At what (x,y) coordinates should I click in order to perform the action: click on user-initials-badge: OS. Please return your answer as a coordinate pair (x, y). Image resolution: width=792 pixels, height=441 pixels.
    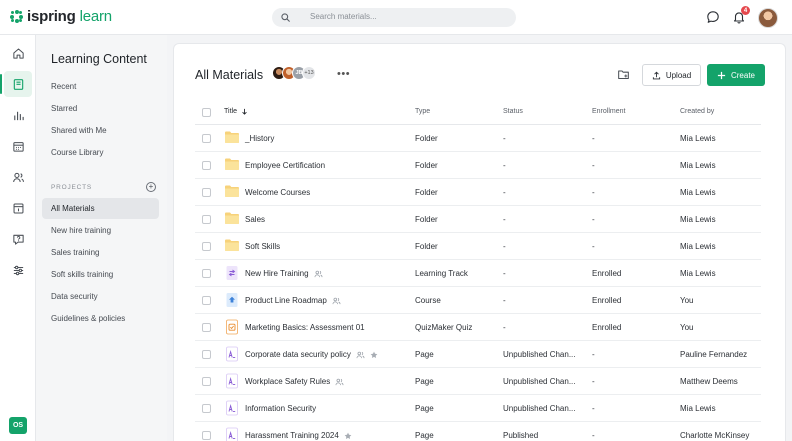
    Looking at the image, I should click on (18, 425).